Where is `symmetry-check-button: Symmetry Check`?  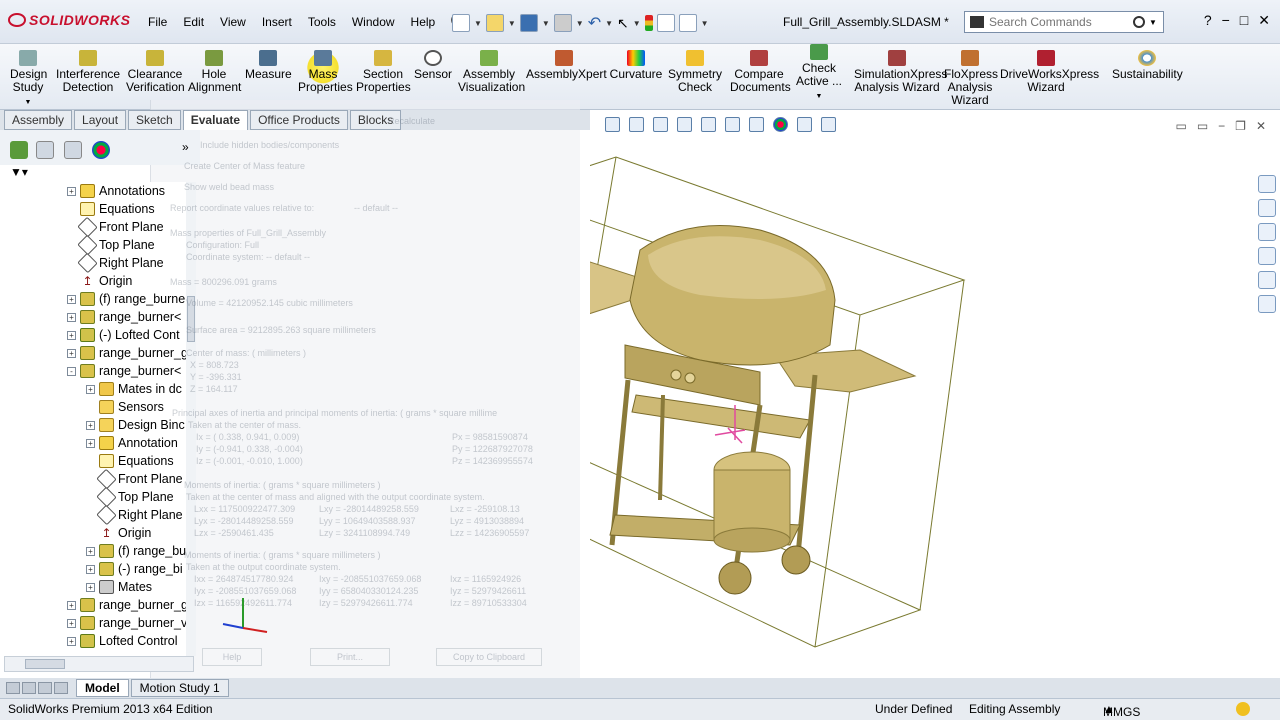
symmetry-check-button: Symmetry Check is located at coordinates (695, 72).